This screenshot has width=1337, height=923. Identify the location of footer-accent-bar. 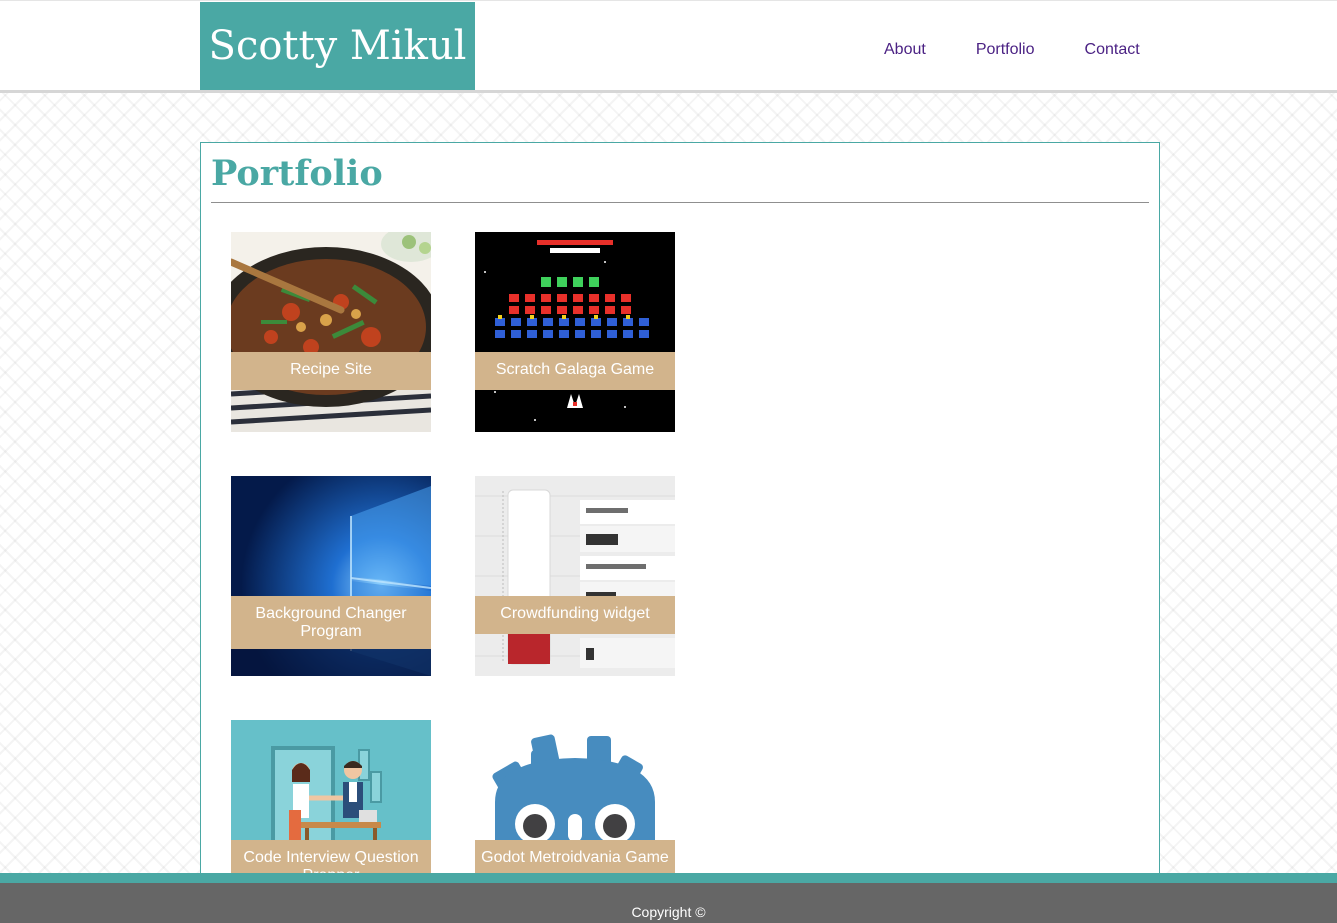
(668, 878).